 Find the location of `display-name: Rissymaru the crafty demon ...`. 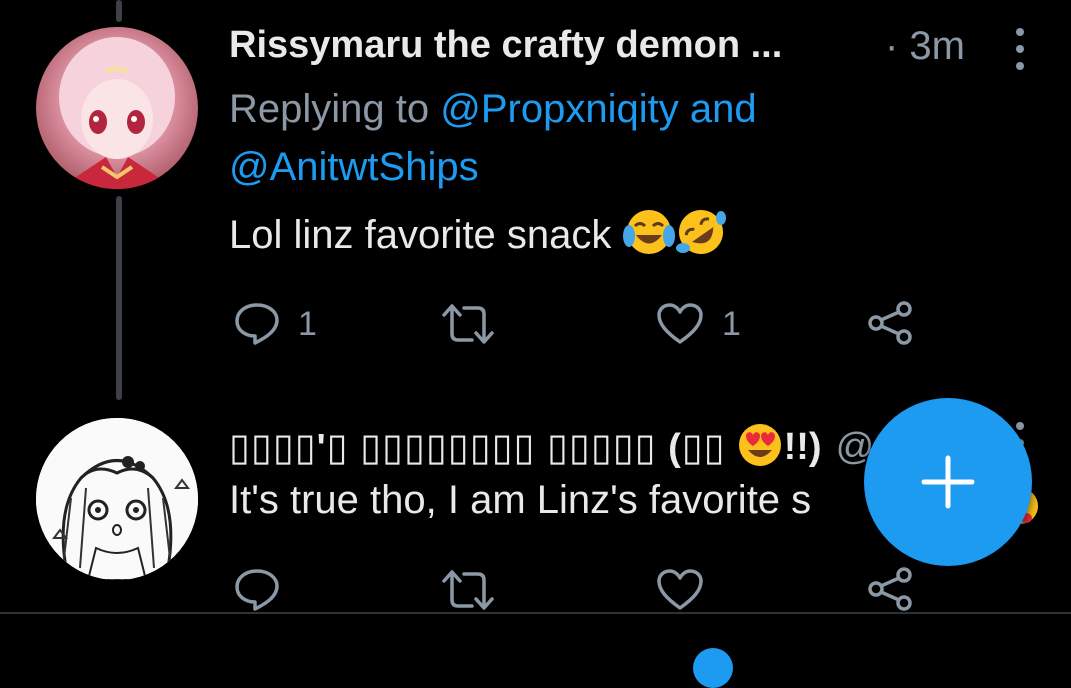

display-name: Rissymaru the crafty demon ... is located at coordinates (505, 45).